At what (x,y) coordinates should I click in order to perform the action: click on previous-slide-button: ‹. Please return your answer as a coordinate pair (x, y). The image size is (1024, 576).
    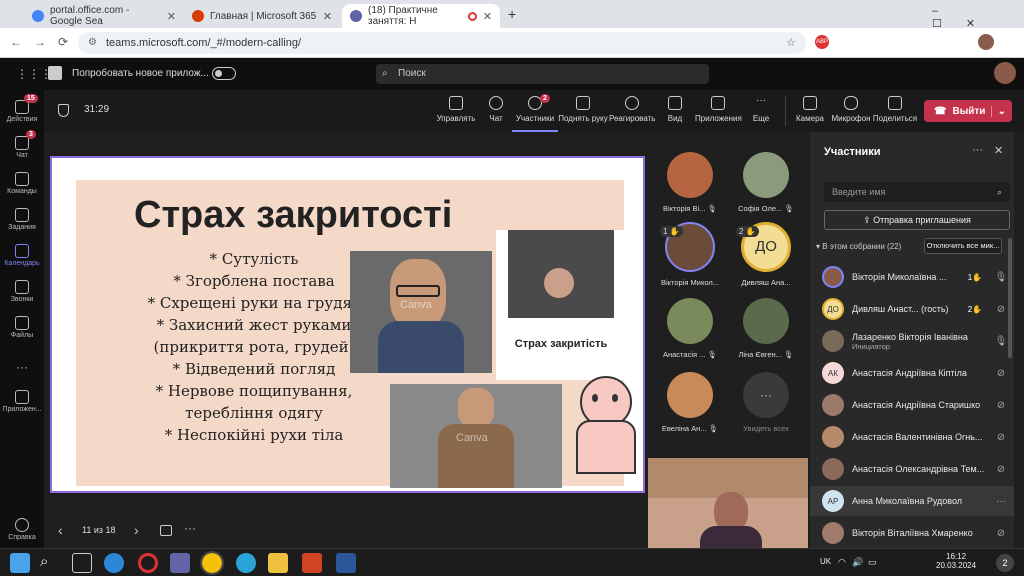
    Looking at the image, I should click on (60, 530).